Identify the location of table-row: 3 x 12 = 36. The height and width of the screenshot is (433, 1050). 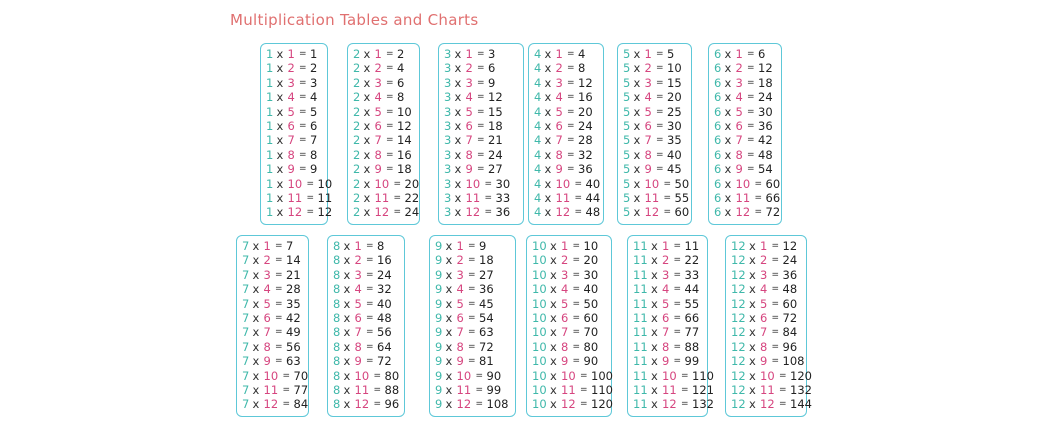
(481, 212).